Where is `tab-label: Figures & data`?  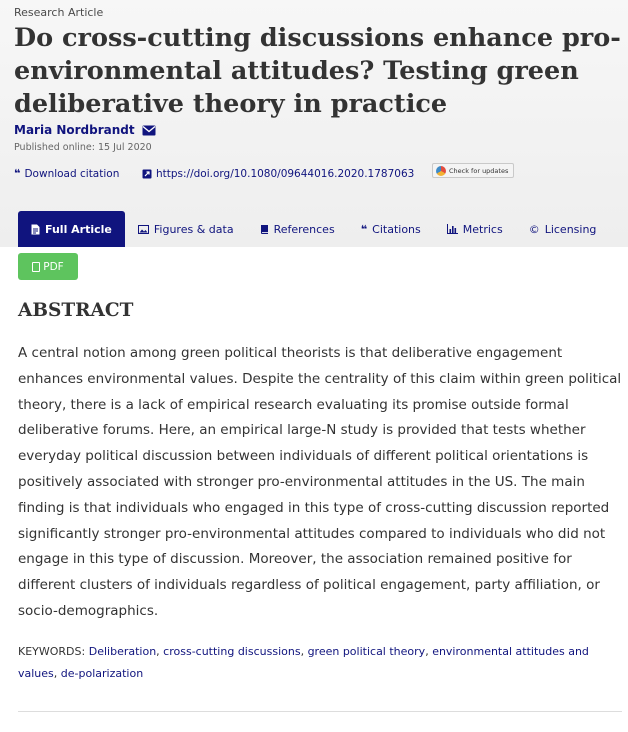 tab-label: Figures & data is located at coordinates (193, 229).